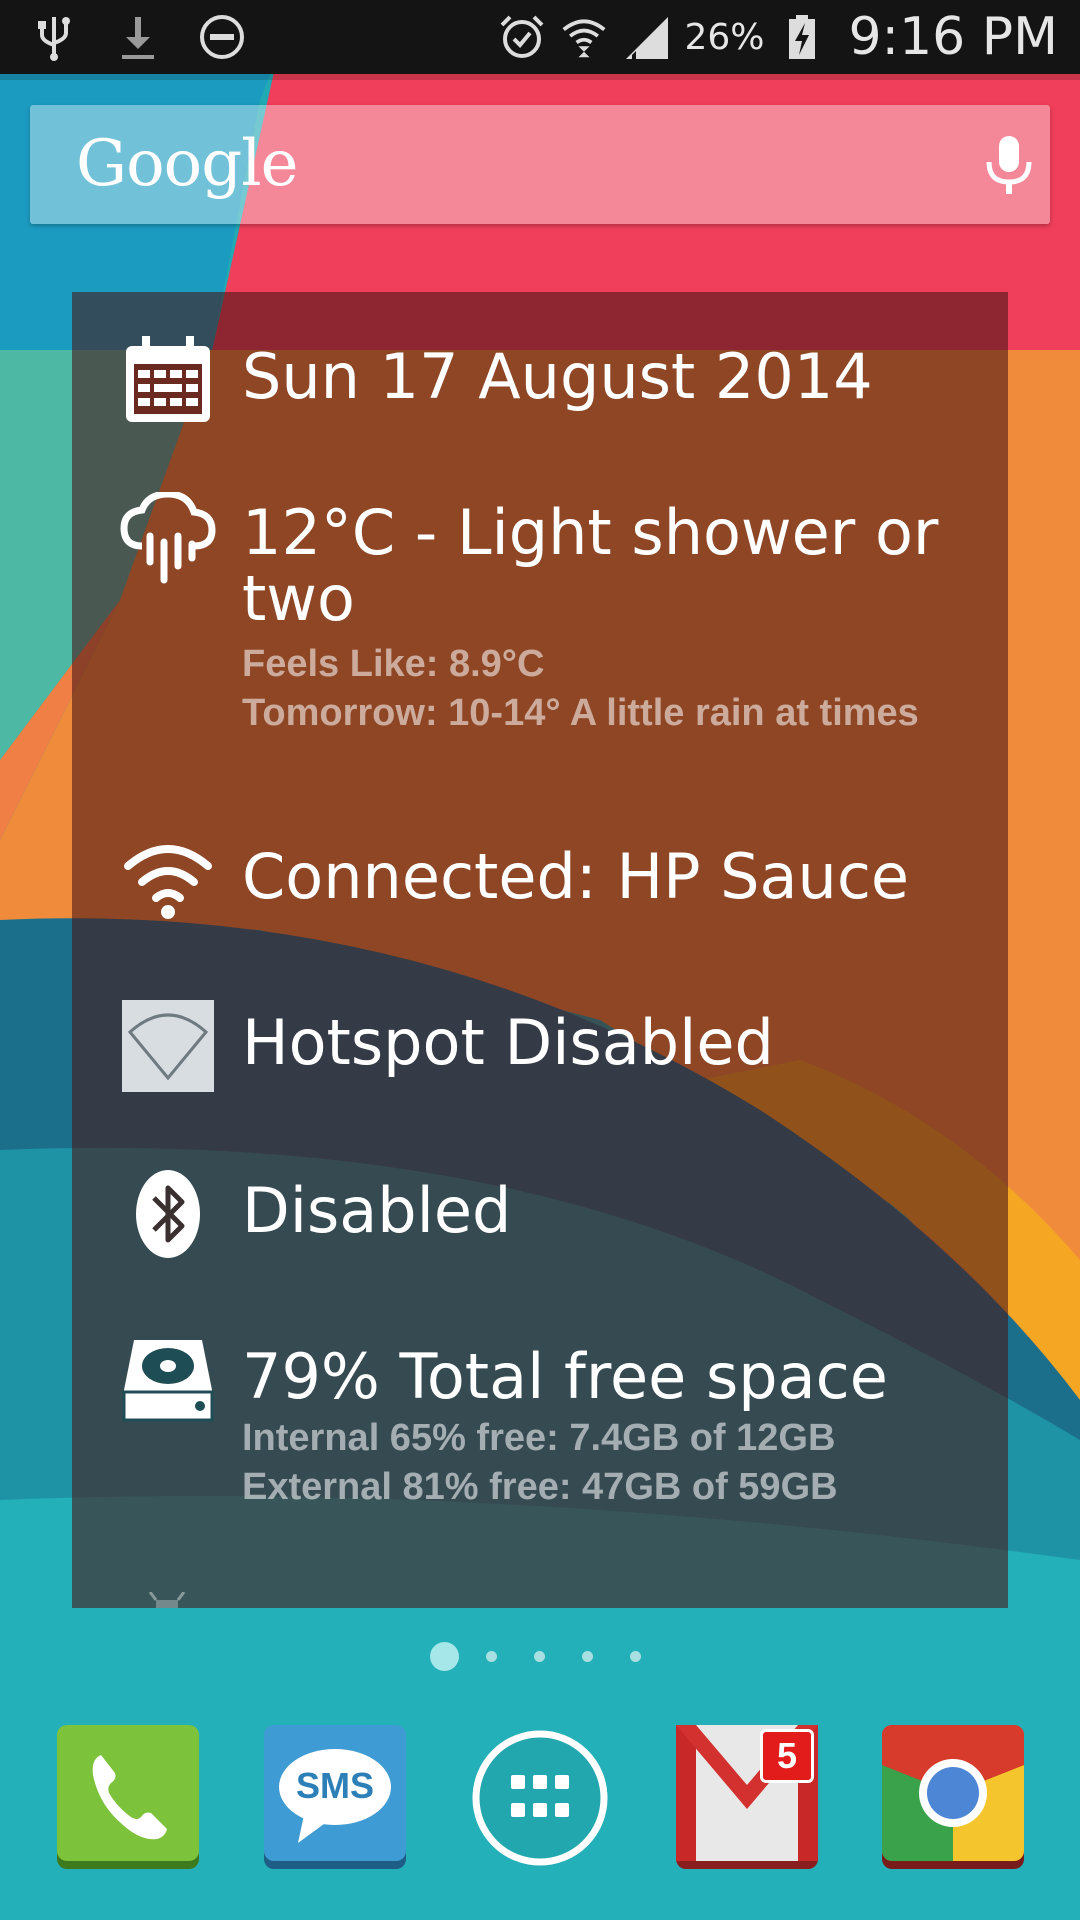 This screenshot has width=1080, height=1920. Describe the element at coordinates (539, 1438) in the screenshot. I see `storage-internal: Internal 65% free: 7.4GB of 12GB` at that location.